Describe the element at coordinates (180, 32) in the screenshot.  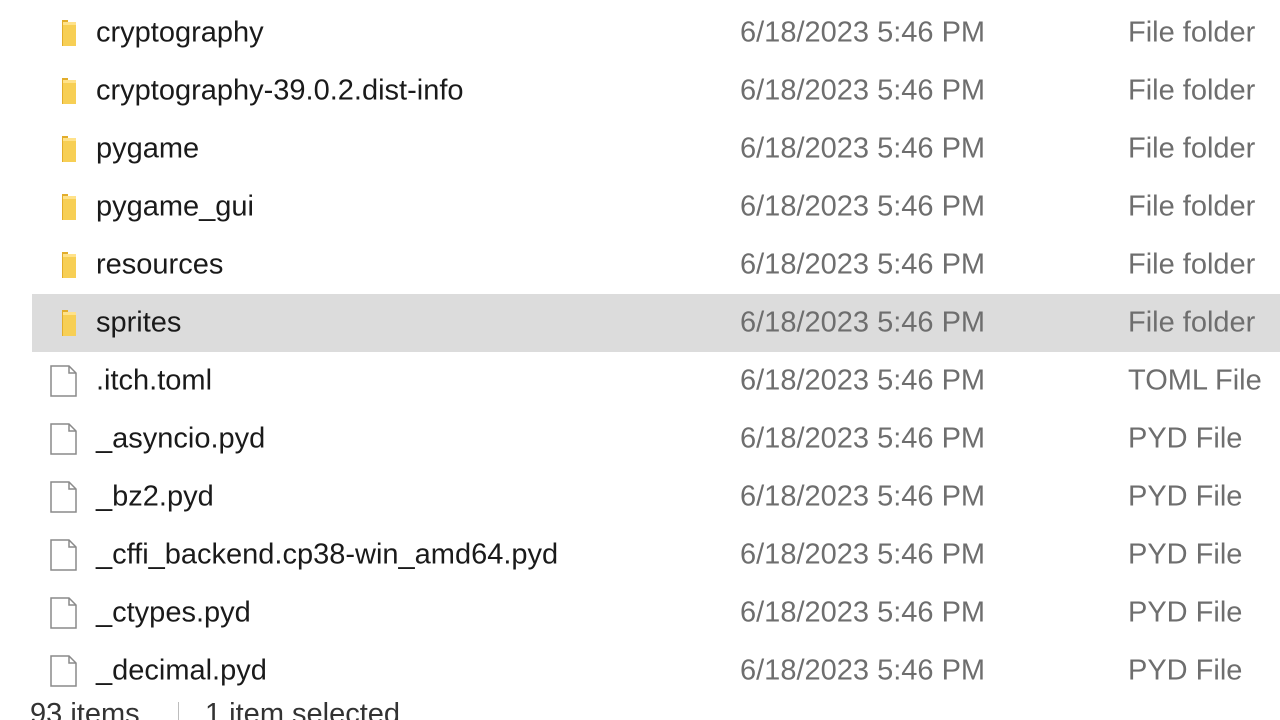
I see `file-name: cryptography` at that location.